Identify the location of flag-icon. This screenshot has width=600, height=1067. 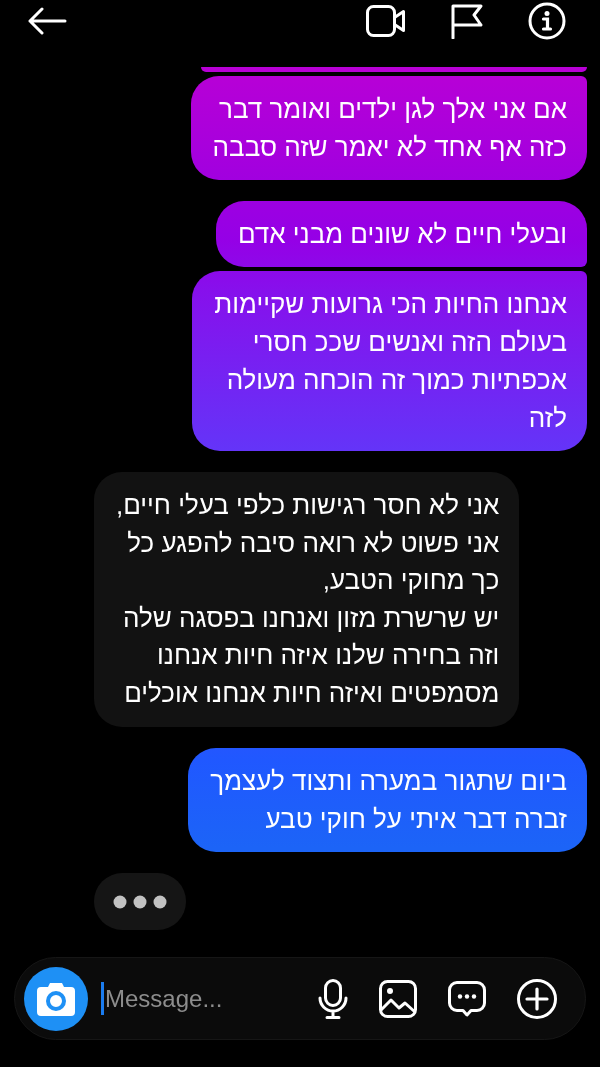
(467, 21).